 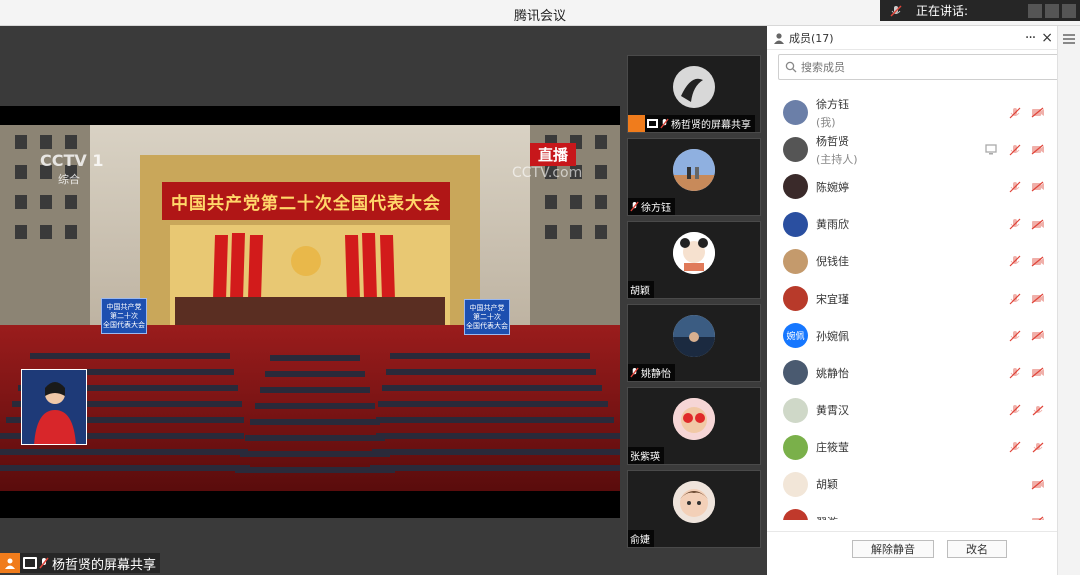 What do you see at coordinates (832, 224) in the screenshot?
I see `member-name: 黄雨欣` at bounding box center [832, 224].